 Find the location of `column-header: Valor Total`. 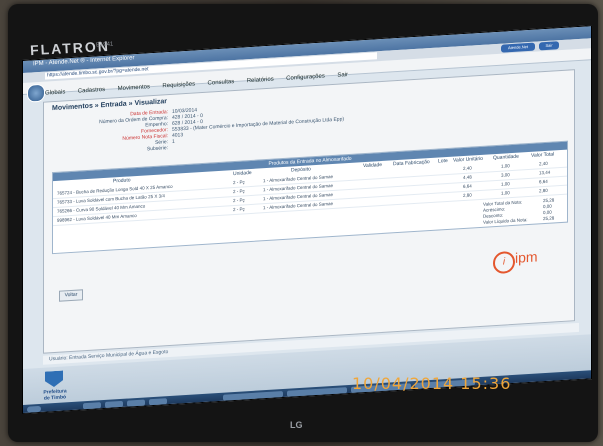

column-header: Valor Total is located at coordinates (543, 155).